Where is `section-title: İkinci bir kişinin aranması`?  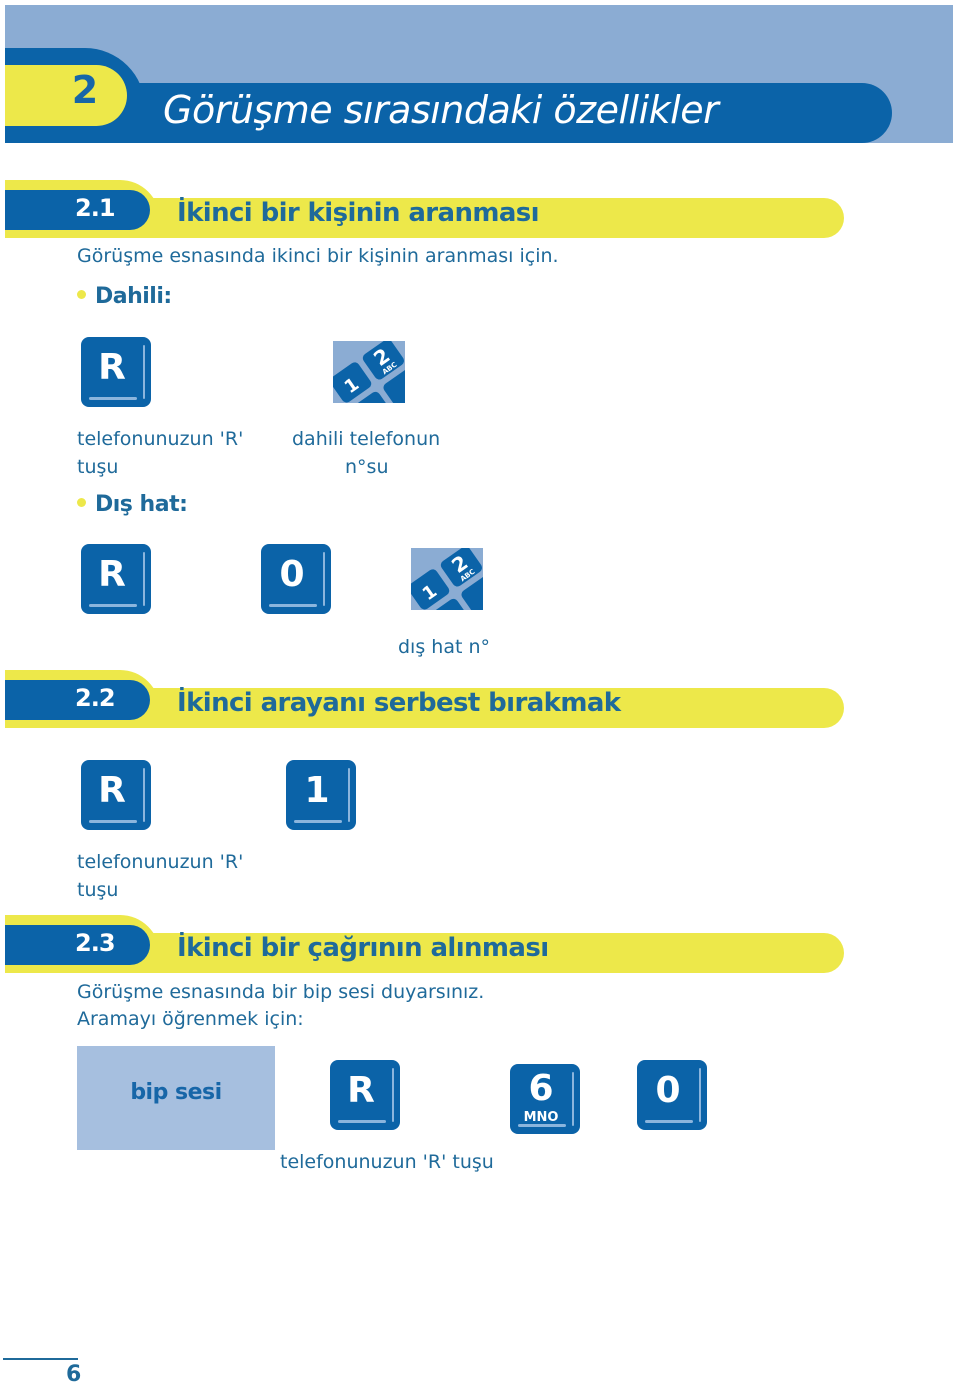
section-title: İkinci bir kişinin aranması is located at coordinates (358, 213).